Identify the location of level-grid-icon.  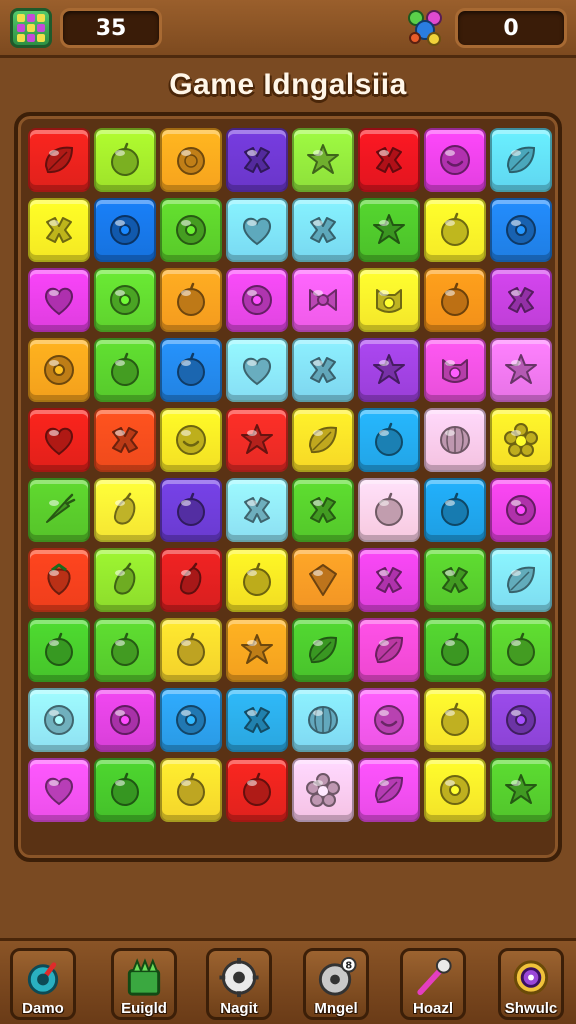
(31, 28).